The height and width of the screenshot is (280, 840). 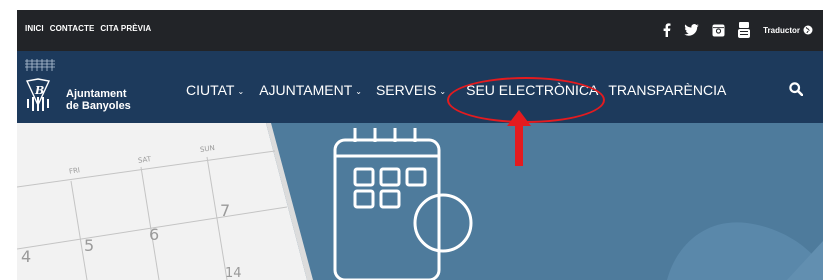 What do you see at coordinates (125, 28) in the screenshot?
I see `top-link-cita-previa: CITA PRÈVIA` at bounding box center [125, 28].